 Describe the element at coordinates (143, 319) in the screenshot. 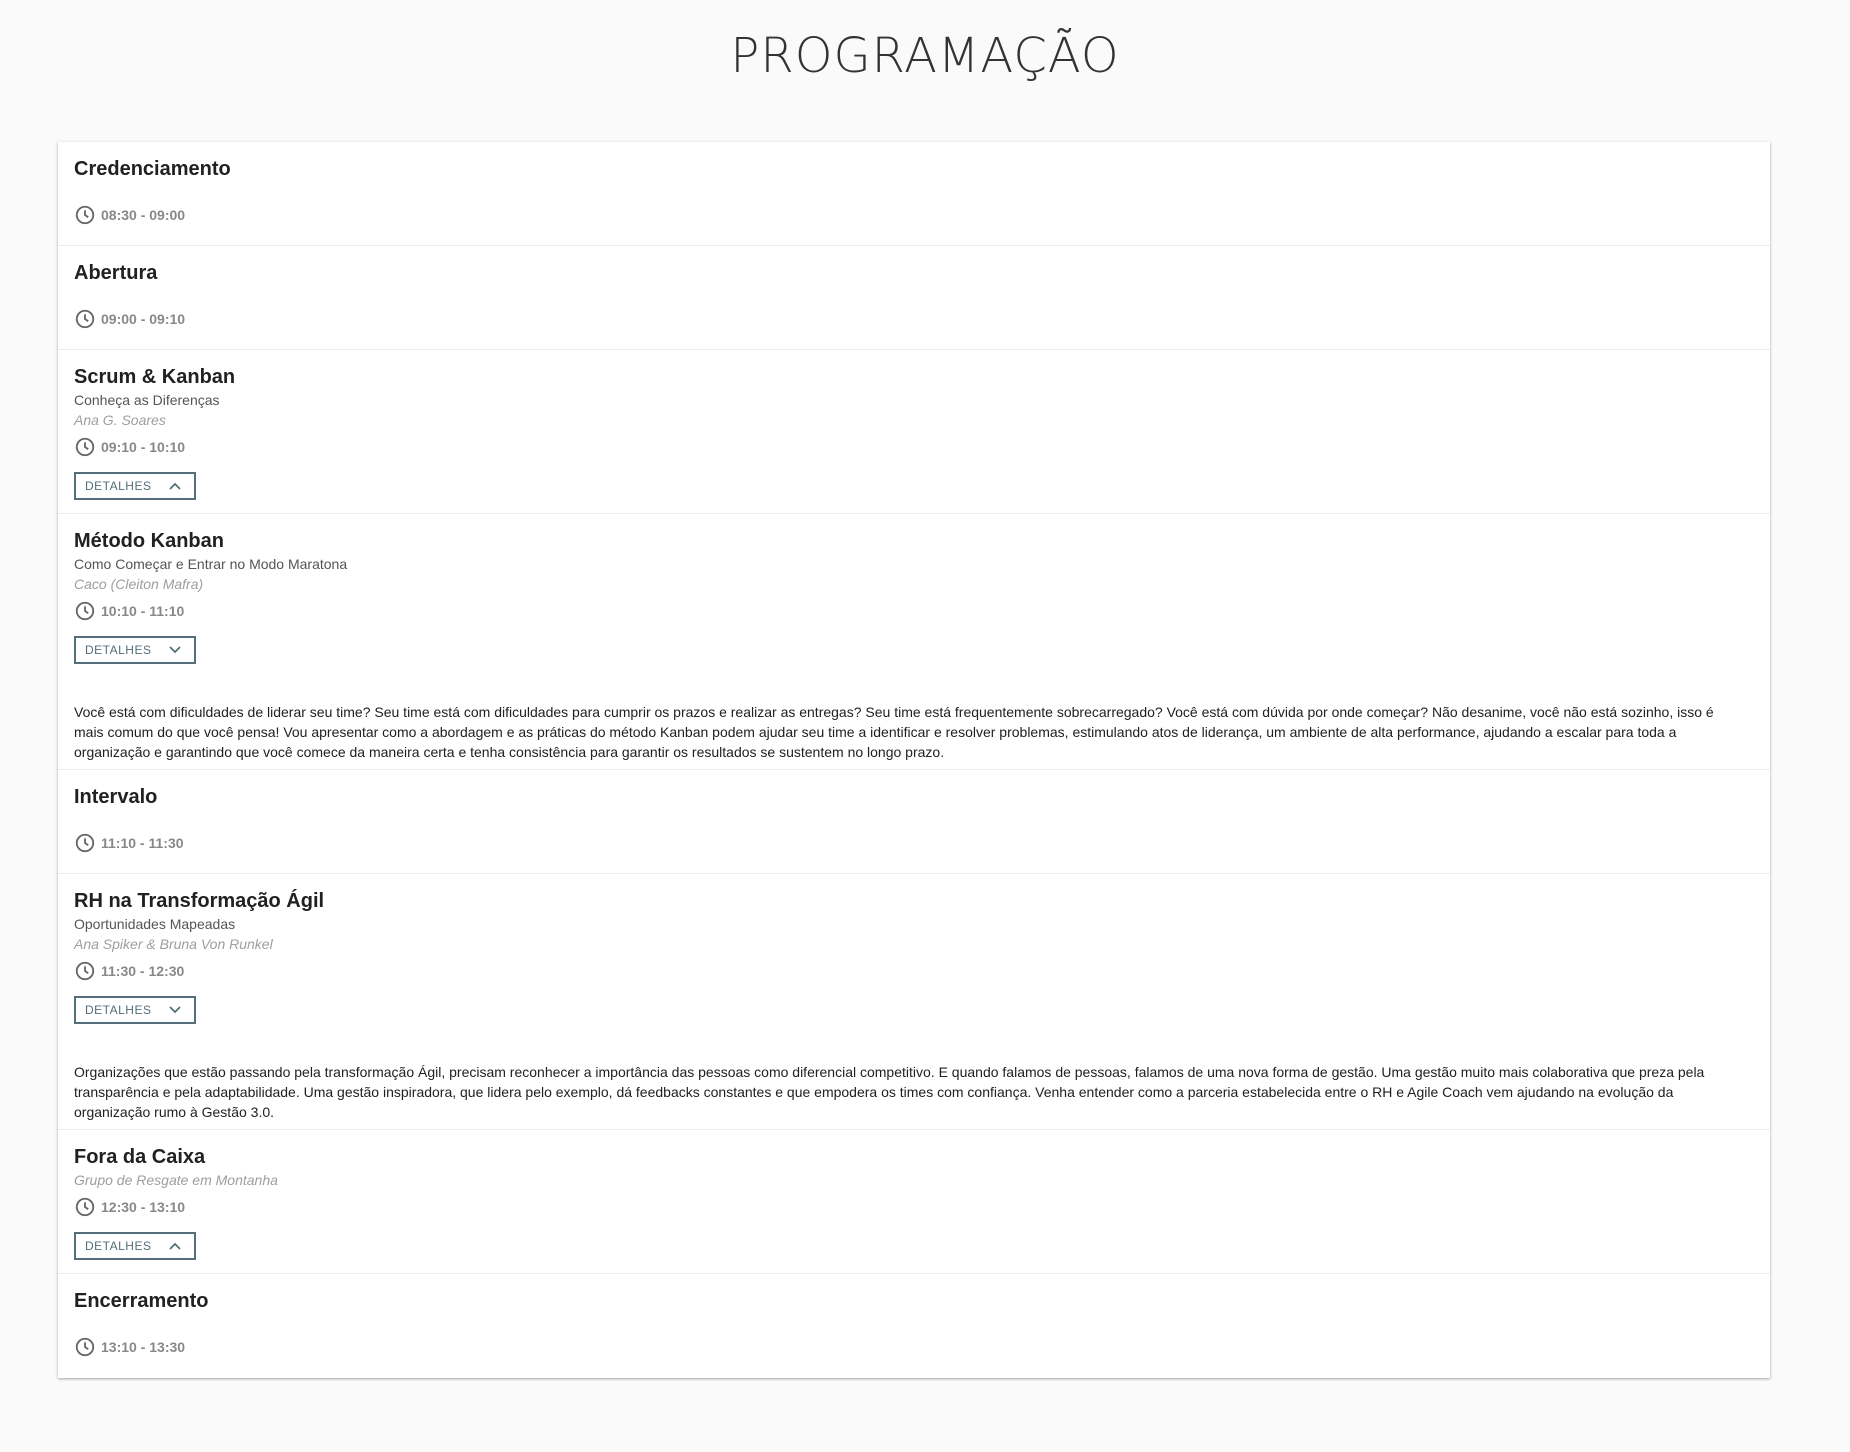

I see `time-text: 09:00 - 09:10` at that location.